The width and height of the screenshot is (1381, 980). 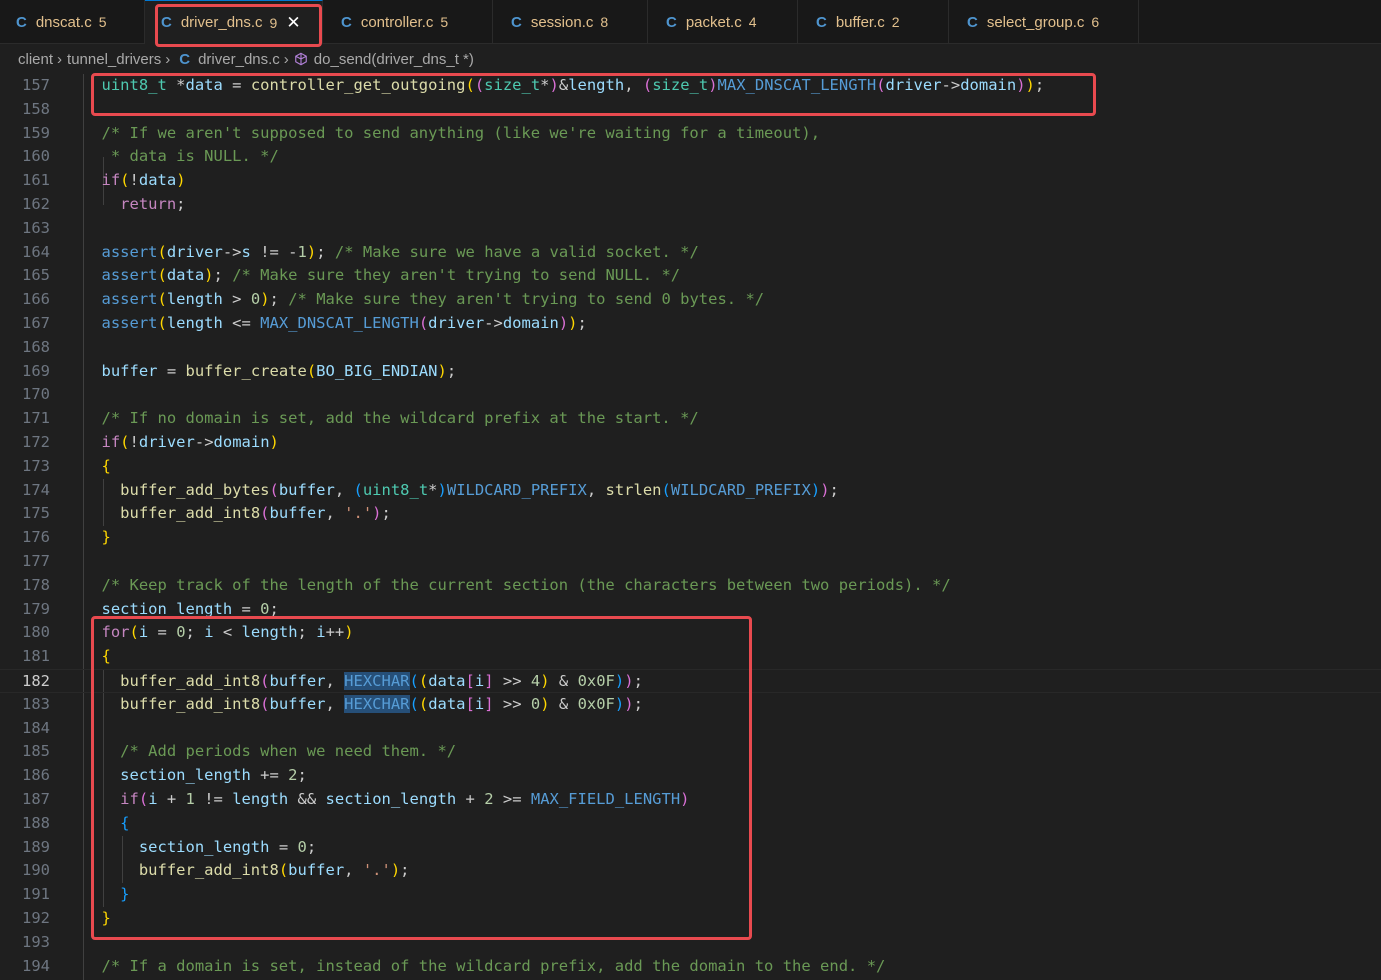 I want to click on problem-count: 8, so click(x=604, y=22).